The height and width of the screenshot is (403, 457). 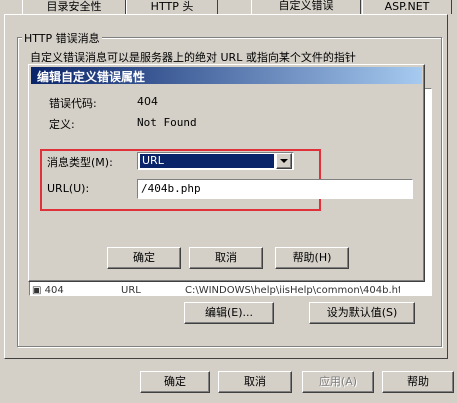 I want to click on dropdown-button, so click(x=284, y=161).